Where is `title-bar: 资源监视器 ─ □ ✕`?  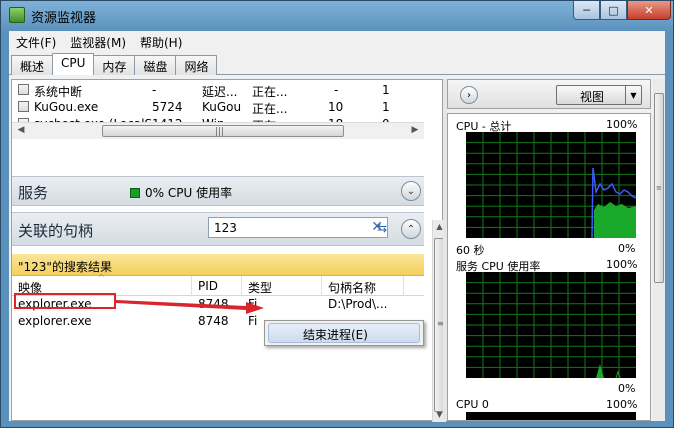 title-bar: 资源监视器 ─ □ ✕ is located at coordinates (337, 16).